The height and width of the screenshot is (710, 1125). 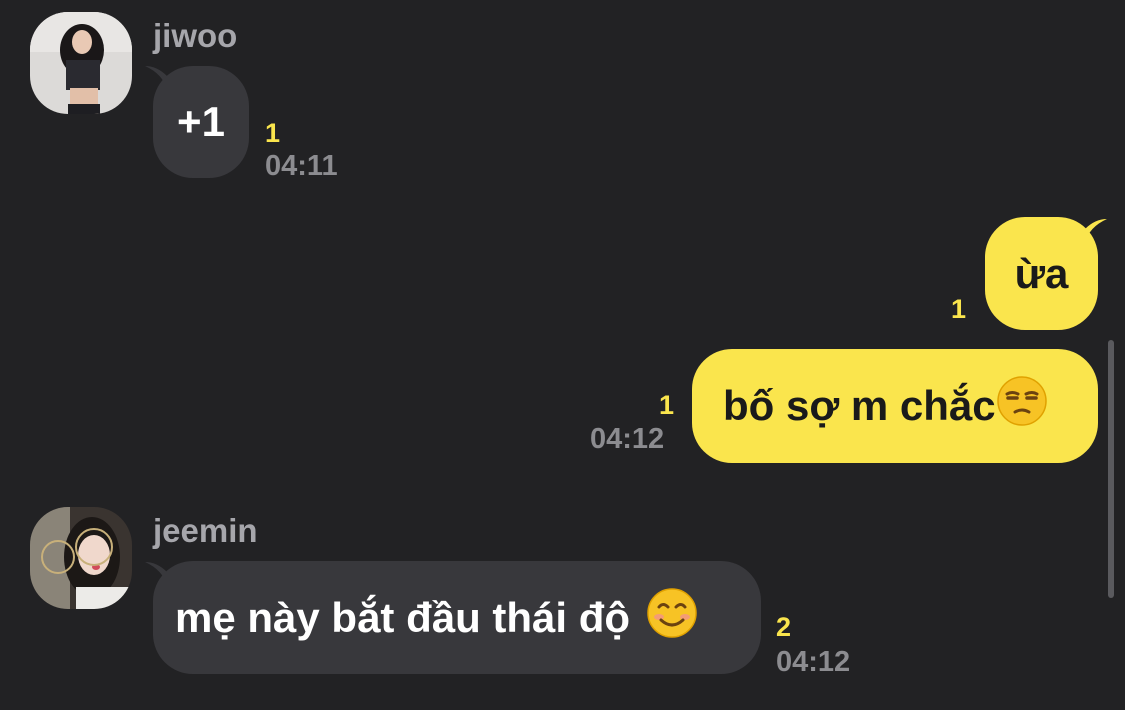 What do you see at coordinates (81, 63) in the screenshot?
I see `avatar-jiwoo` at bounding box center [81, 63].